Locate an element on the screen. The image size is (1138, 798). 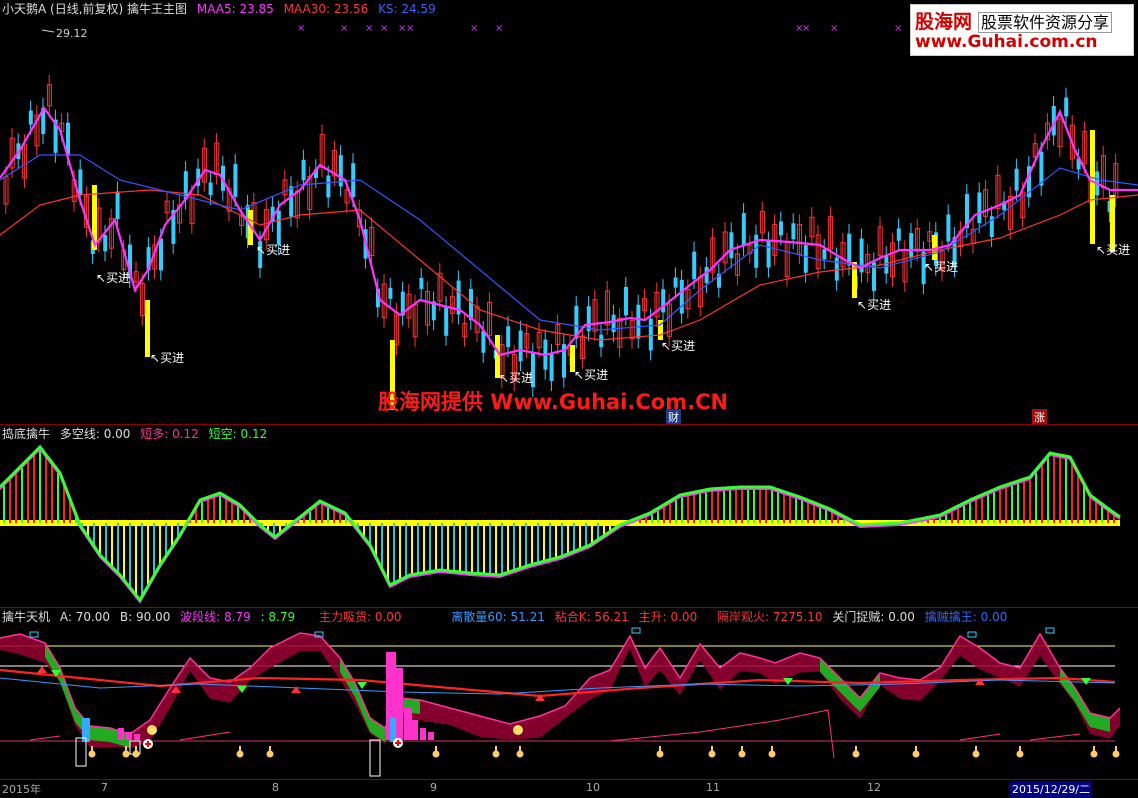
zhusheng-label: 主升: 0.00 is located at coordinates (668, 617).